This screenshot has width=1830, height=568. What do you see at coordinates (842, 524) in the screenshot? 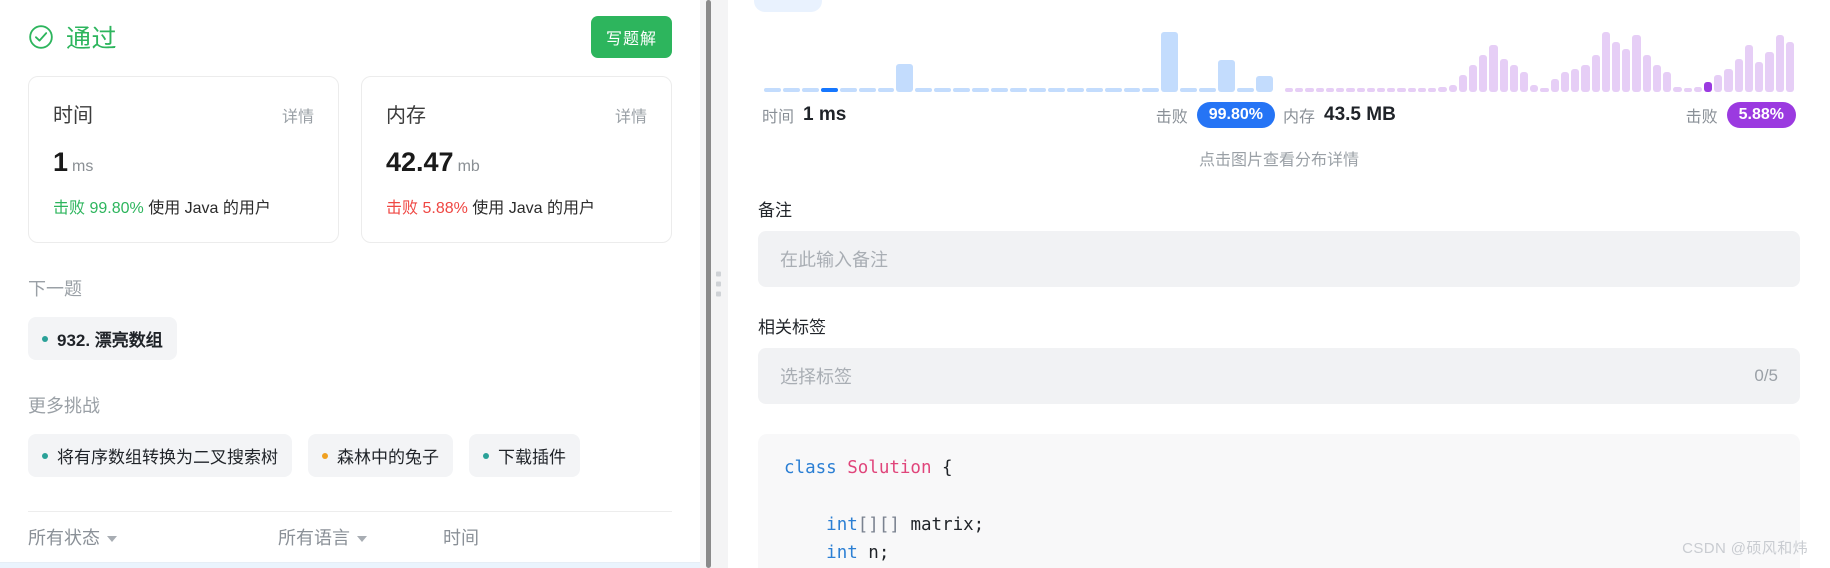
I see `code-token: int` at bounding box center [842, 524].